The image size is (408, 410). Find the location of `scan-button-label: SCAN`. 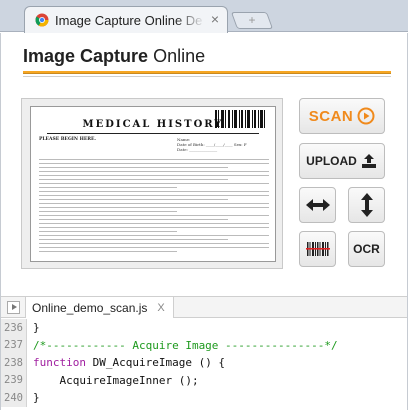

scan-button-label: SCAN is located at coordinates (331, 116).